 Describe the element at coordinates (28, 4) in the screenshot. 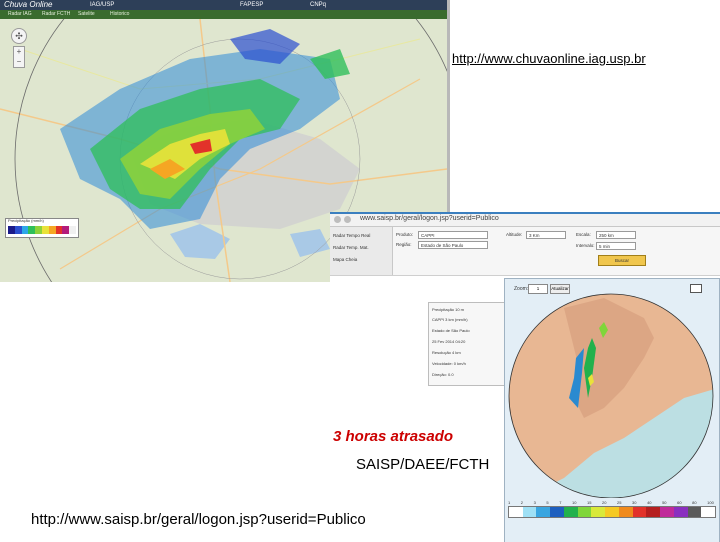

I see `chuva-brand: Chuva Online` at that location.